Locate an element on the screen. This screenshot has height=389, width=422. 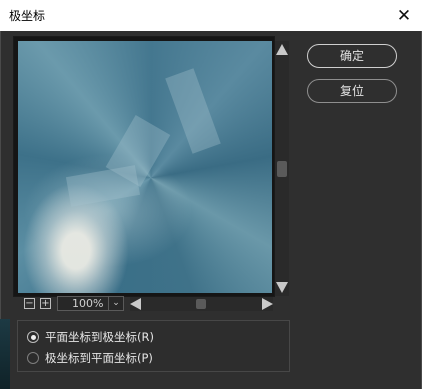
radio-unselected is located at coordinates (33, 358).